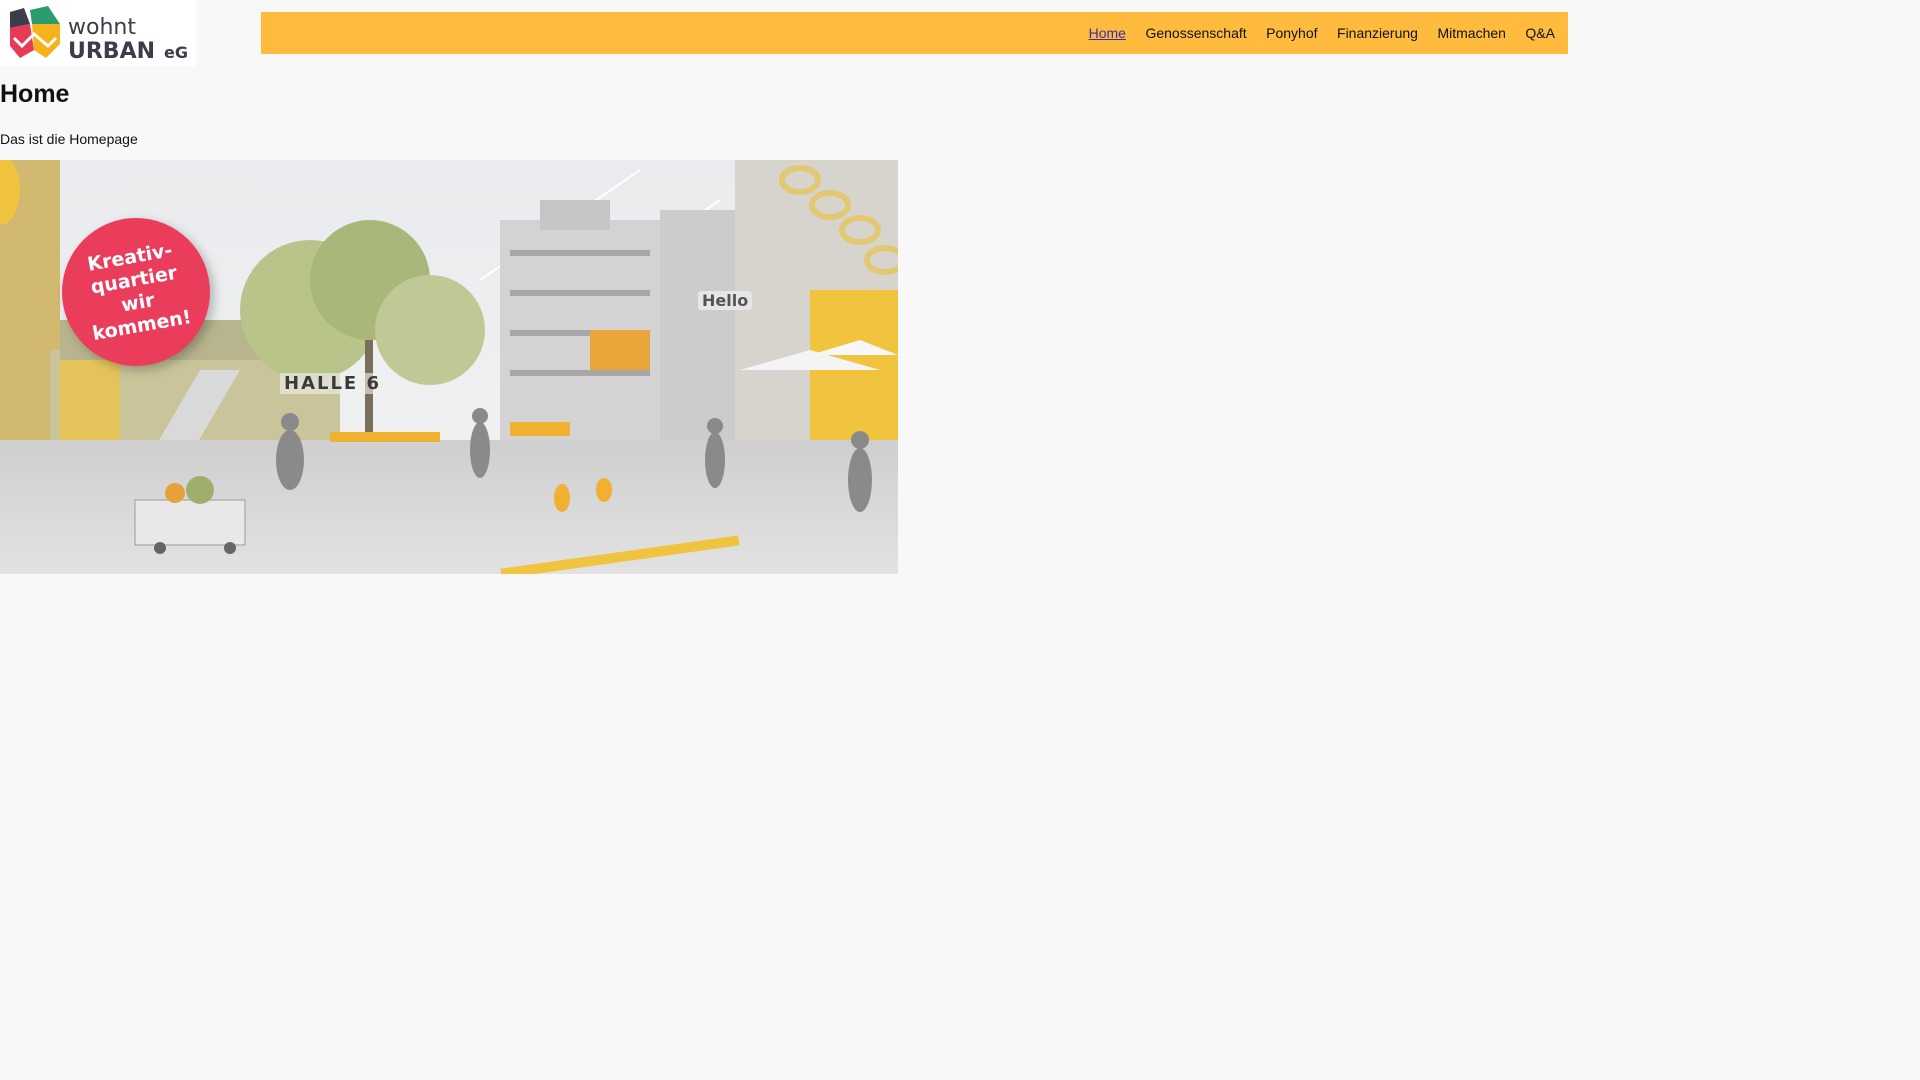  I want to click on nav-ponyhof: Ponyhof, so click(1291, 33).